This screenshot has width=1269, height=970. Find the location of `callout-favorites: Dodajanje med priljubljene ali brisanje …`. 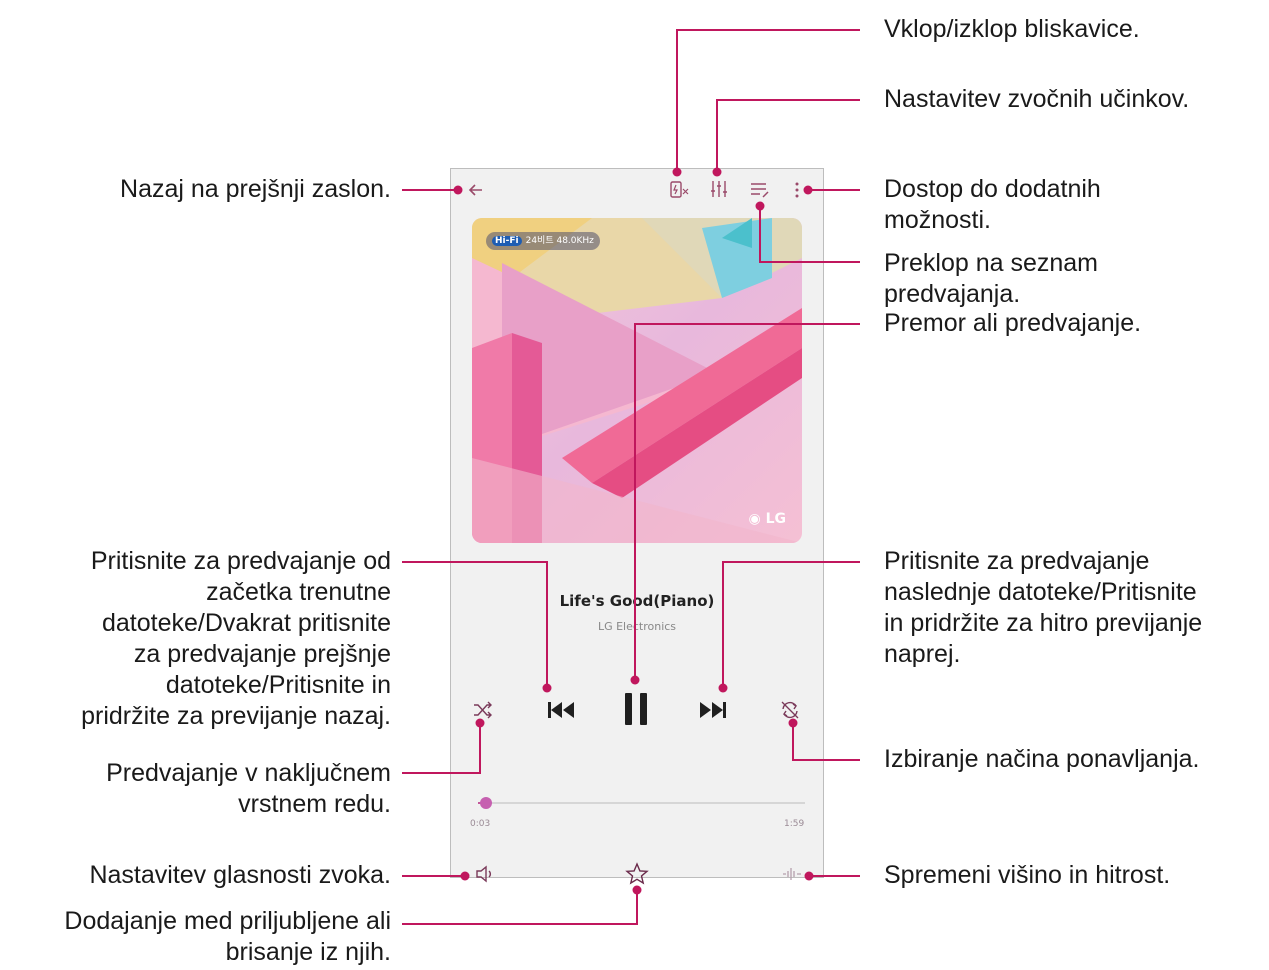

callout-favorites: Dodajanje med priljubljene ali brisanje … is located at coordinates (227, 936).